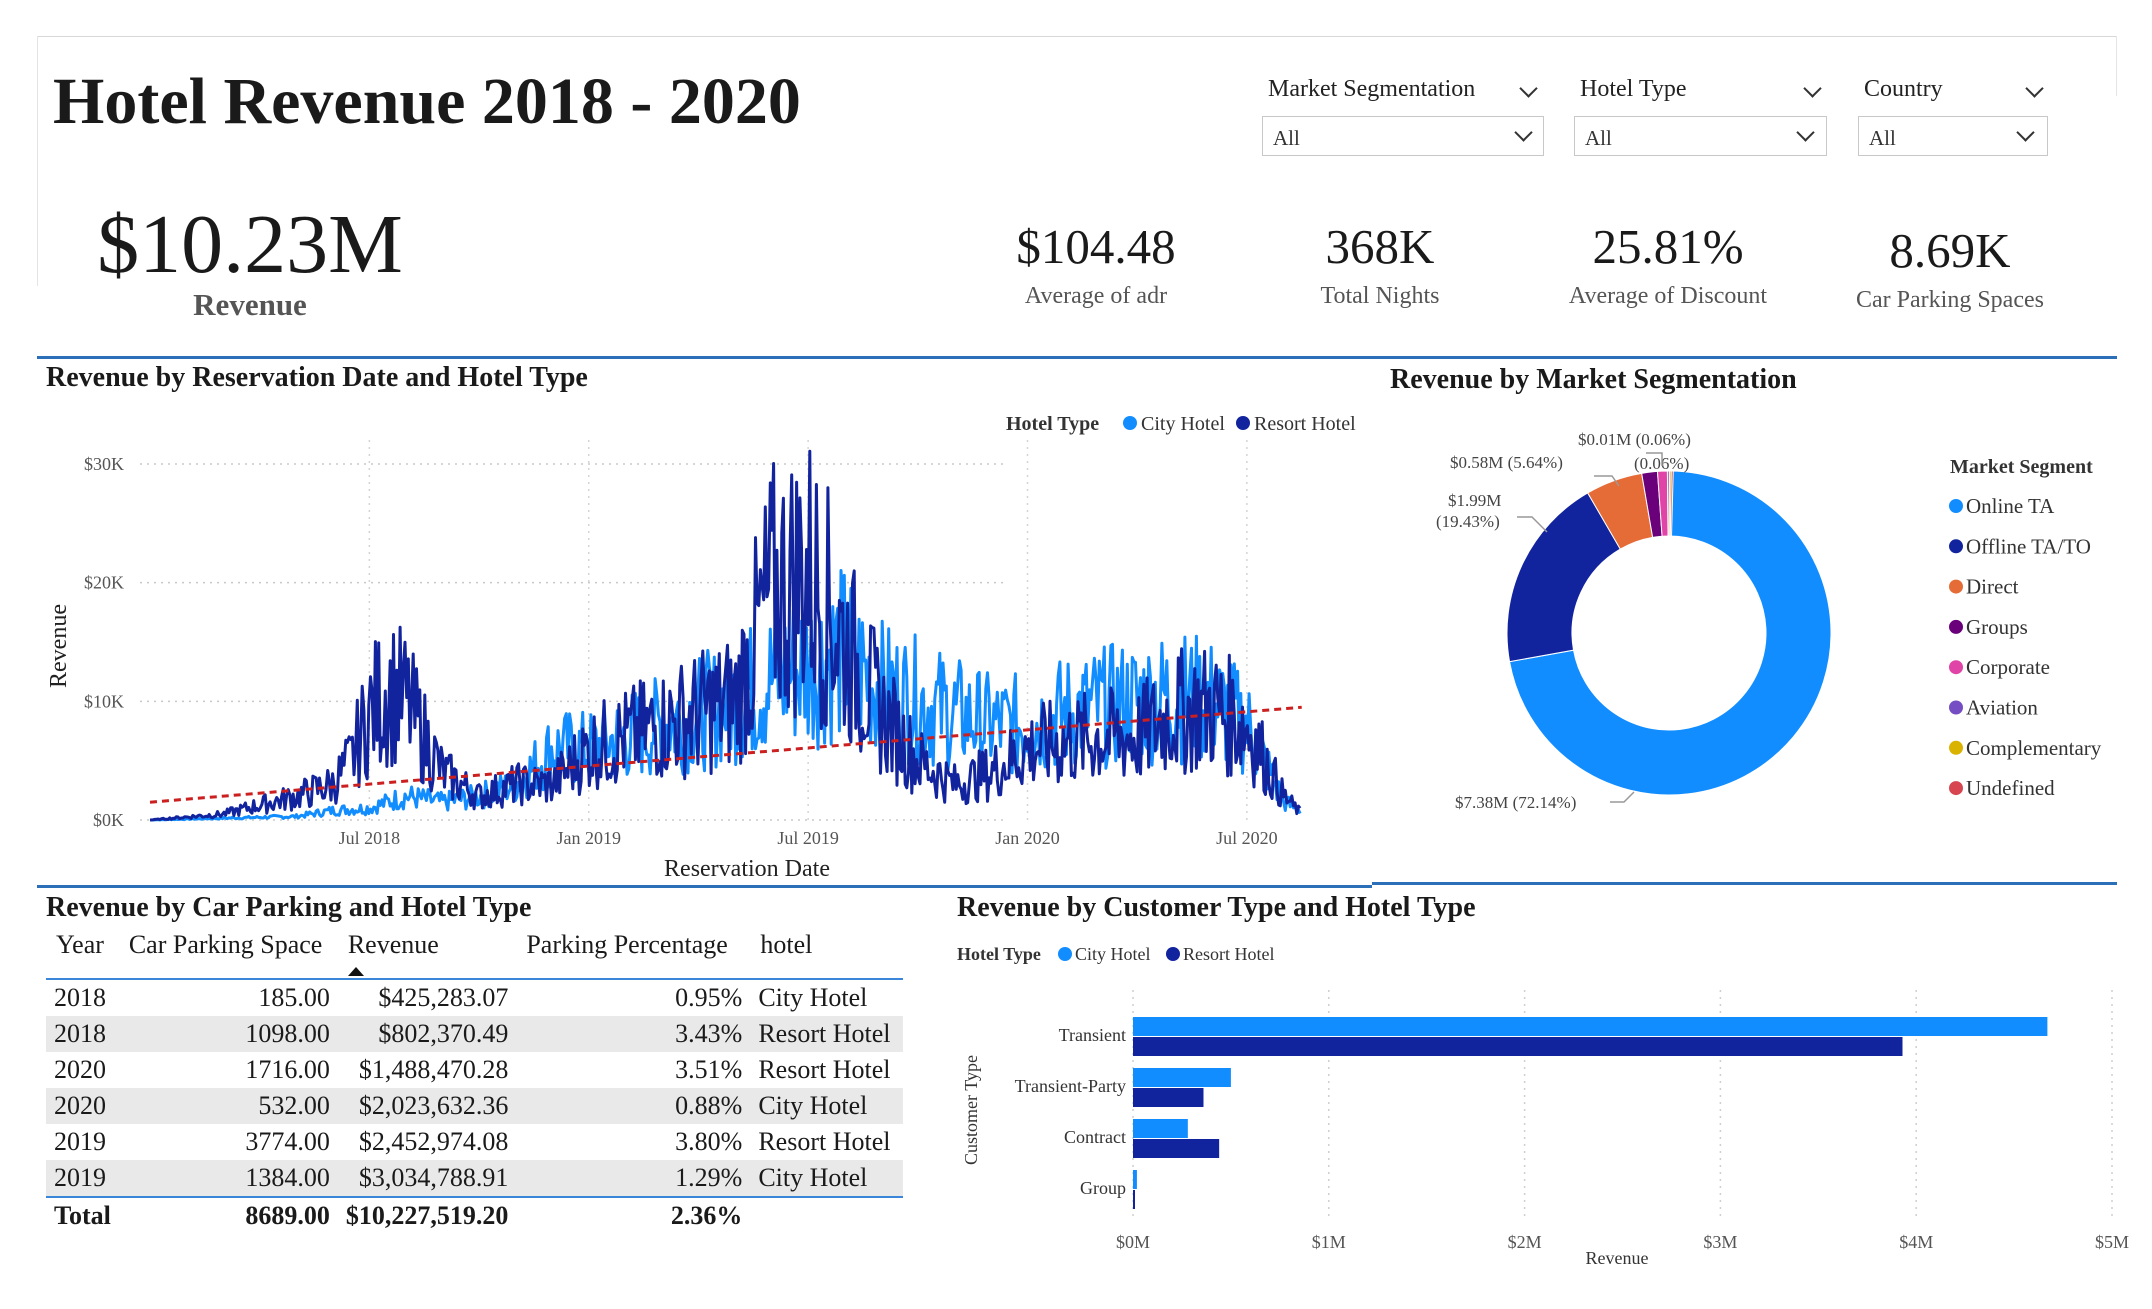  I want to click on line-legend-title: Hotel Type, so click(1052, 424).